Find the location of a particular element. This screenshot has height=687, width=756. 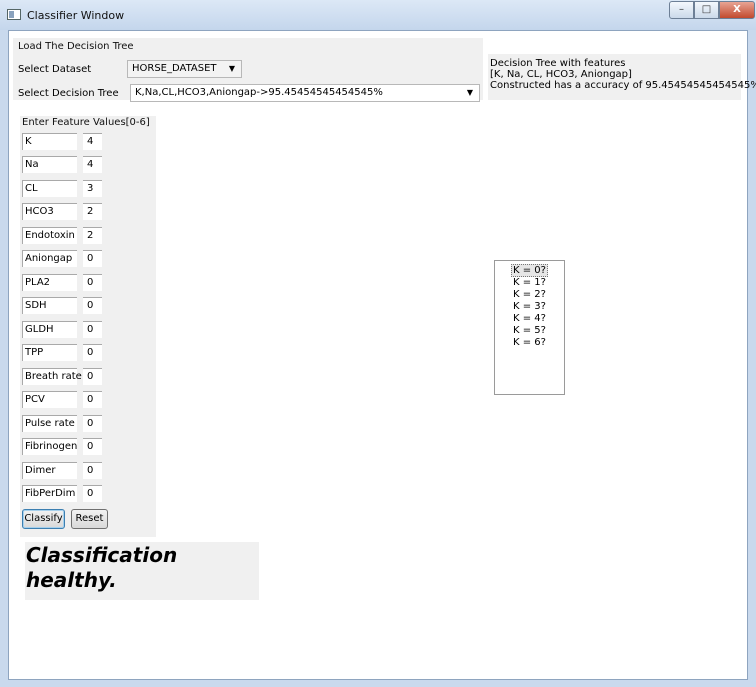

feature-input-endotoxin: 2 is located at coordinates (92, 235).